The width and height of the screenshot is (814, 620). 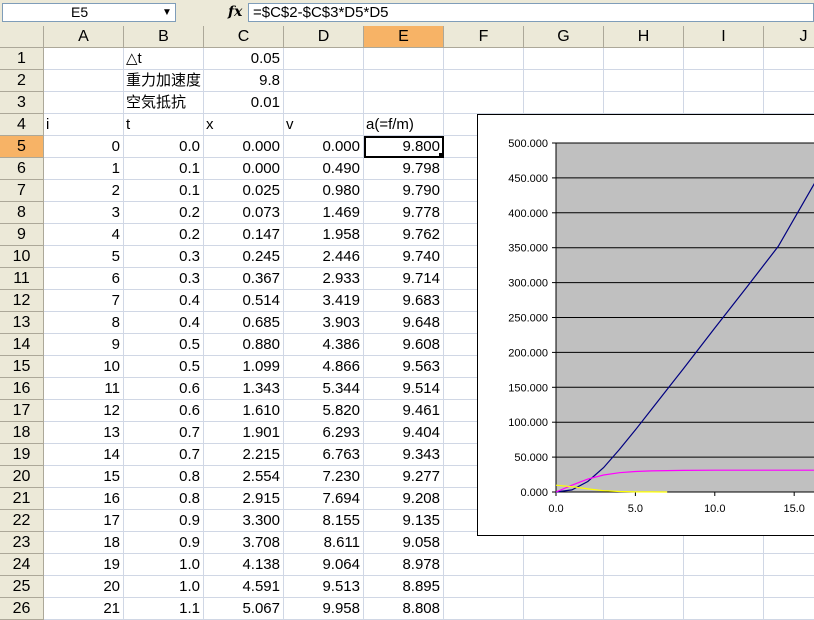 What do you see at coordinates (724, 81) in the screenshot?
I see `cell-i2` at bounding box center [724, 81].